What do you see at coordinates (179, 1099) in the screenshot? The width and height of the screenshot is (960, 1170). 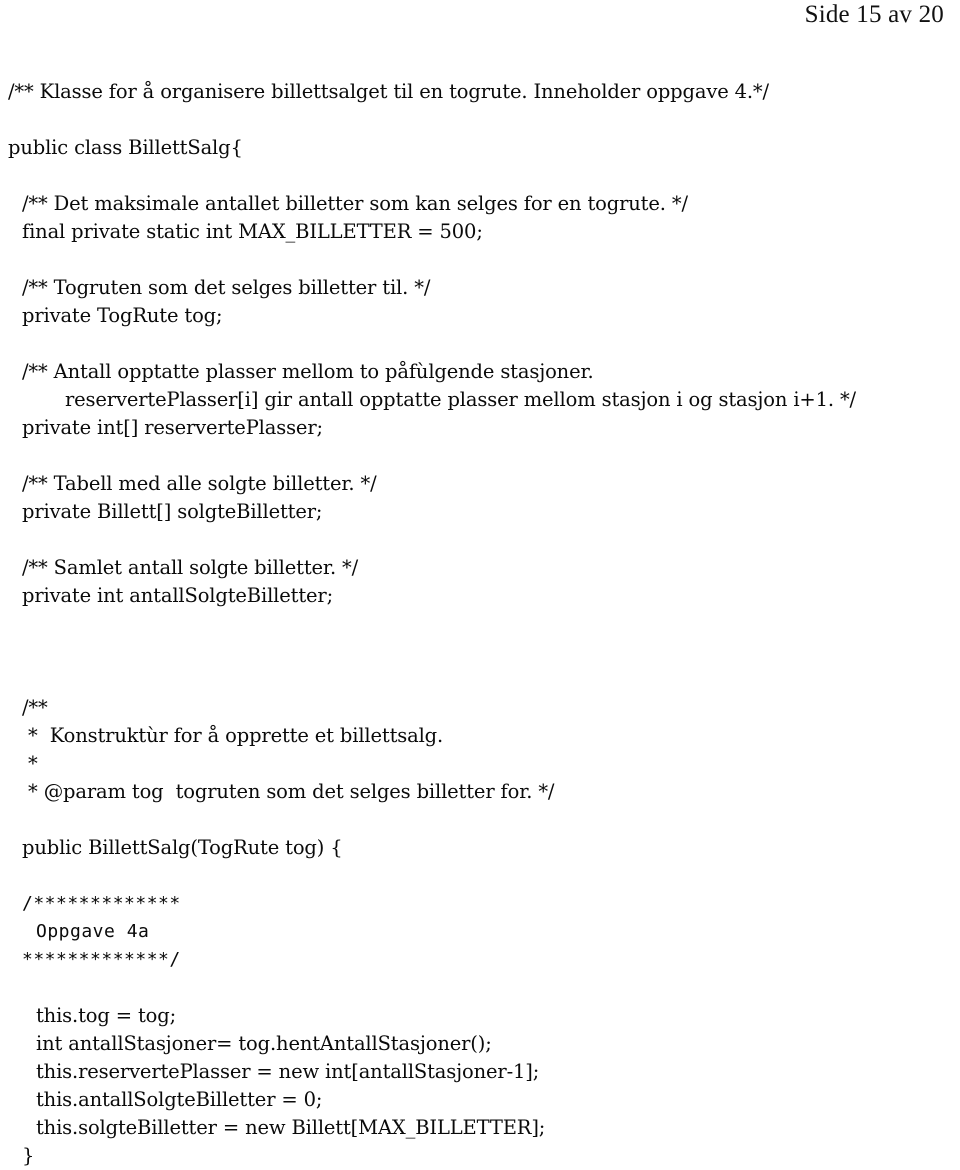 I see `code-line: this.antallSolgteBilletter = 0;` at bounding box center [179, 1099].